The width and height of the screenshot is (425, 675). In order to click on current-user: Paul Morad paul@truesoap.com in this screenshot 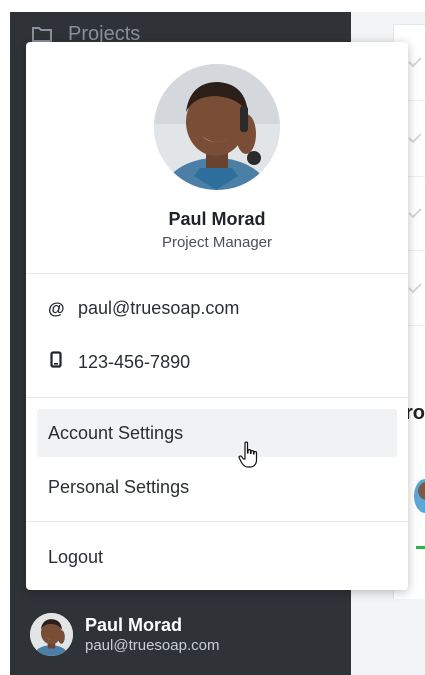, I will do `click(124, 634)`.